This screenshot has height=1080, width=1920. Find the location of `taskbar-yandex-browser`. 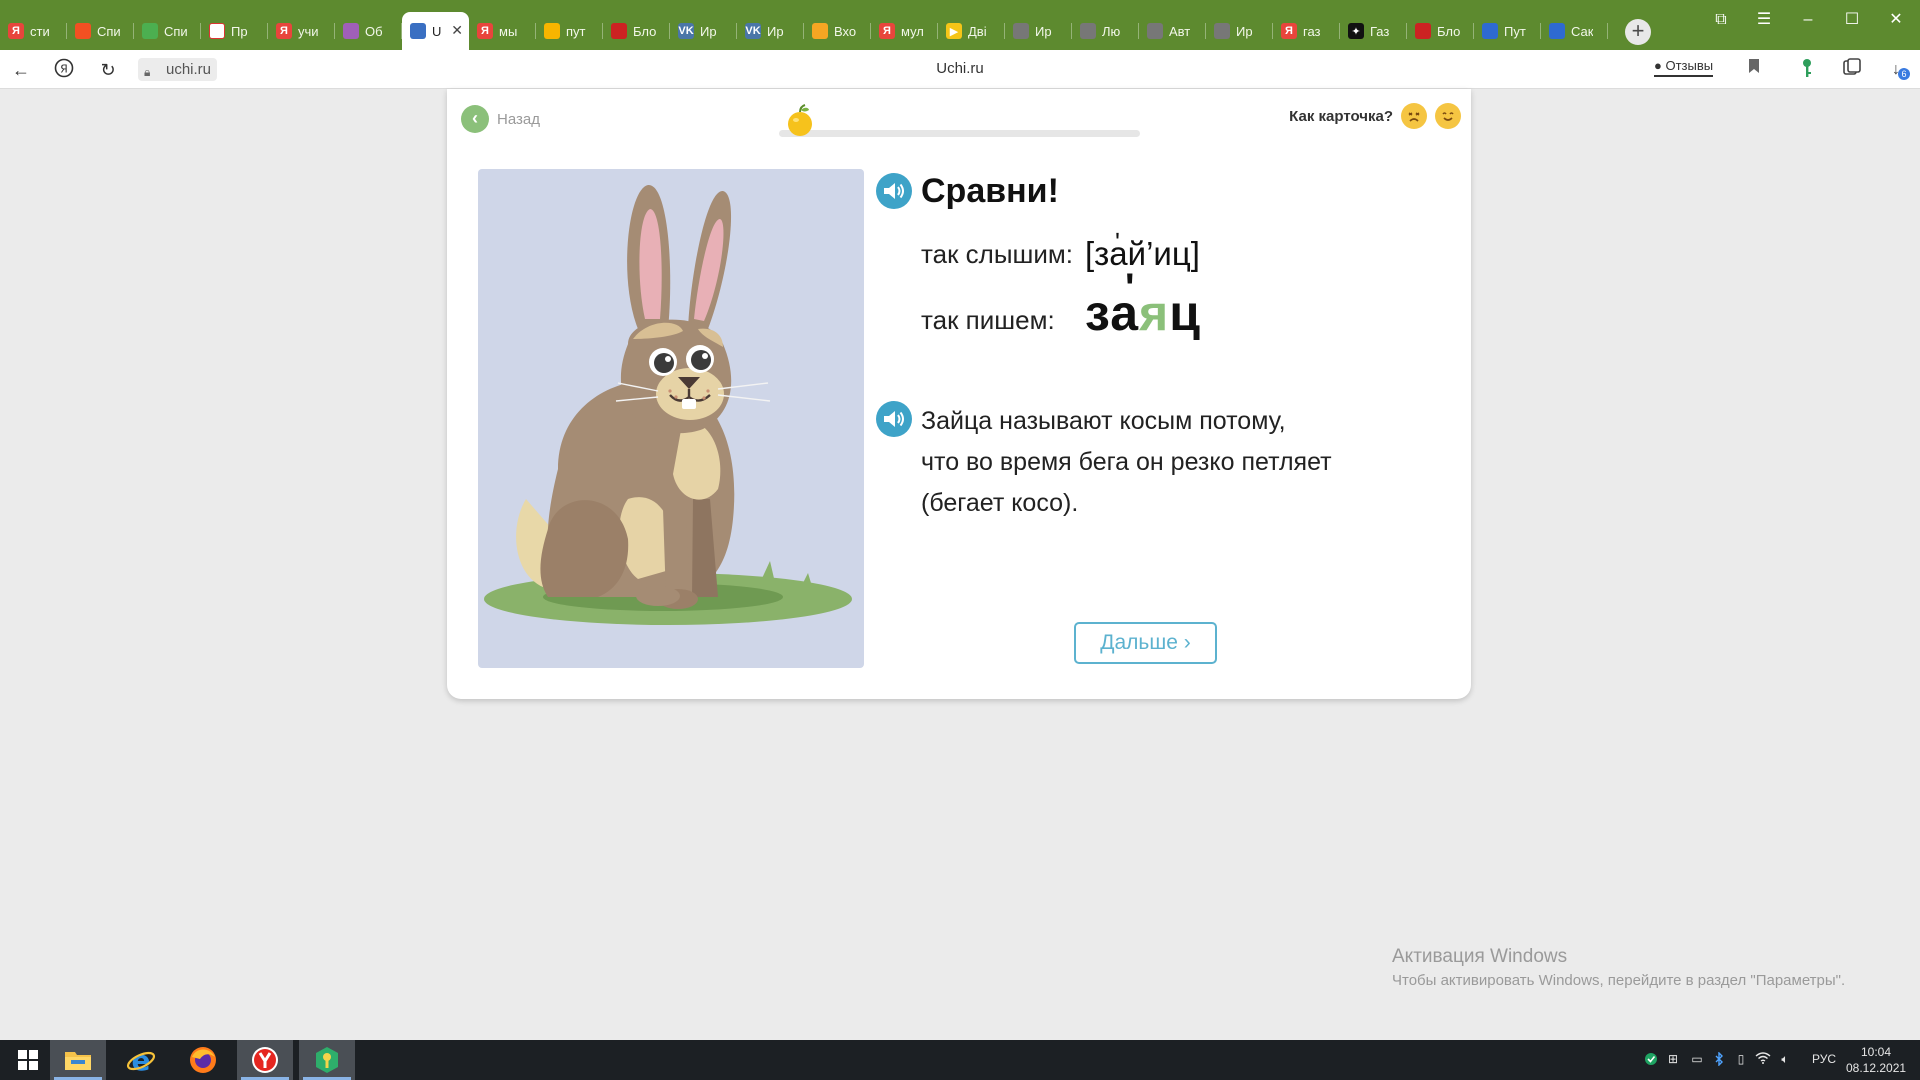

taskbar-yandex-browser is located at coordinates (265, 1060).